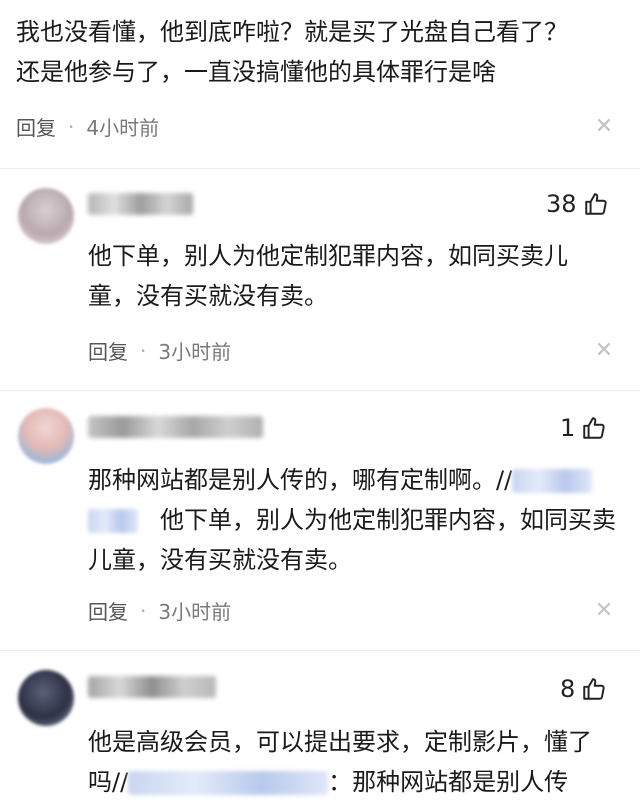 This screenshot has width=640, height=802. Describe the element at coordinates (328, 276) in the screenshot. I see `comment-text: 他下单，别人为他定制犯罪内容，如同买卖儿童，没有买就没有卖。` at that location.